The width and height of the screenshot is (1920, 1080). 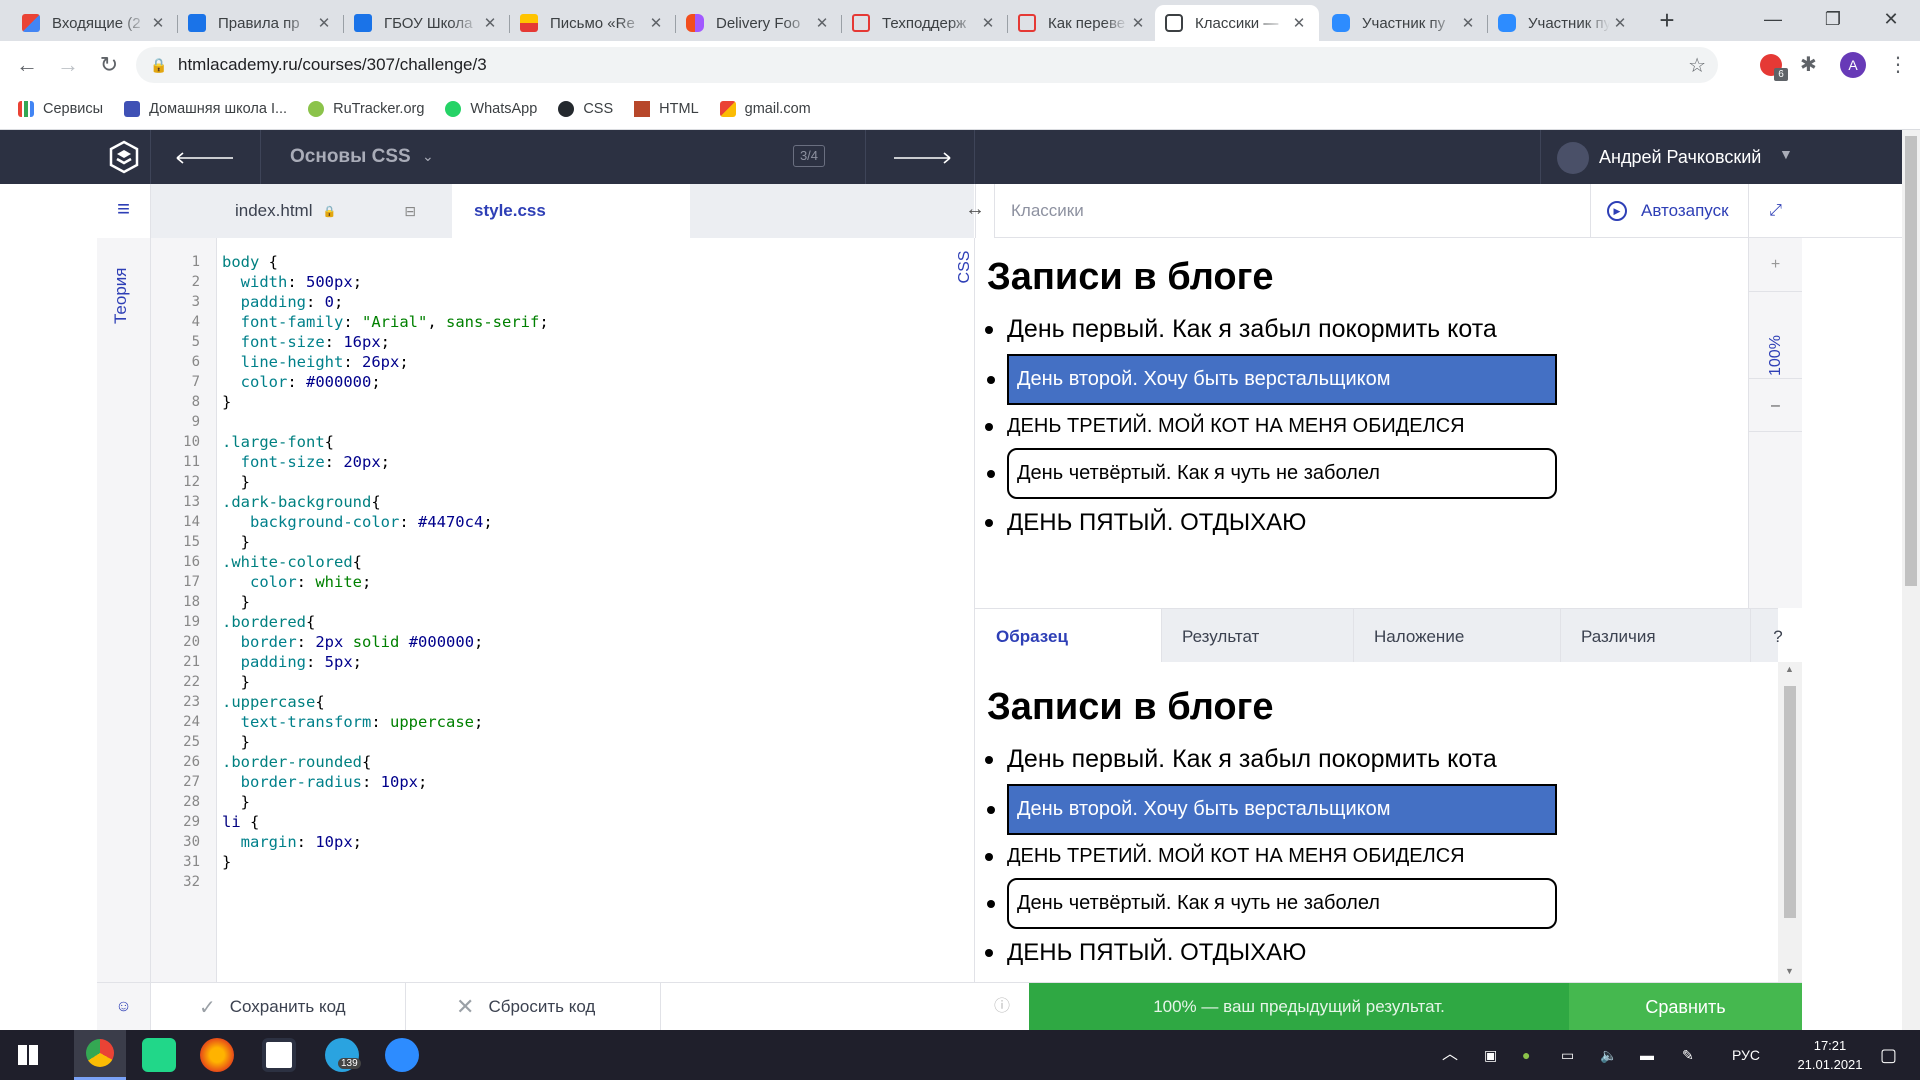 What do you see at coordinates (1778, 635) in the screenshot?
I see `help-button: ?` at bounding box center [1778, 635].